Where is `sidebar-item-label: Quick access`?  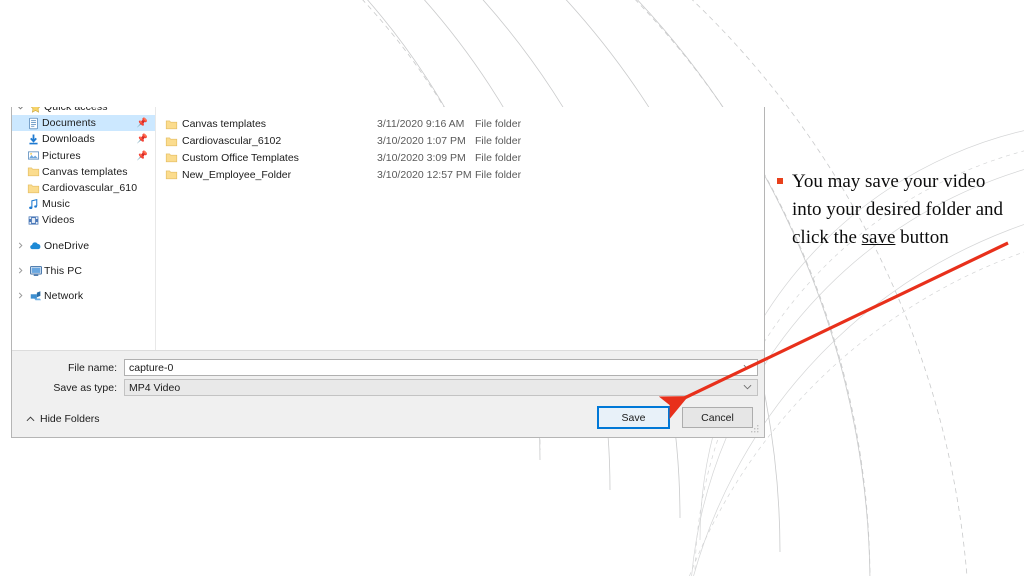 sidebar-item-label: Quick access is located at coordinates (76, 110).